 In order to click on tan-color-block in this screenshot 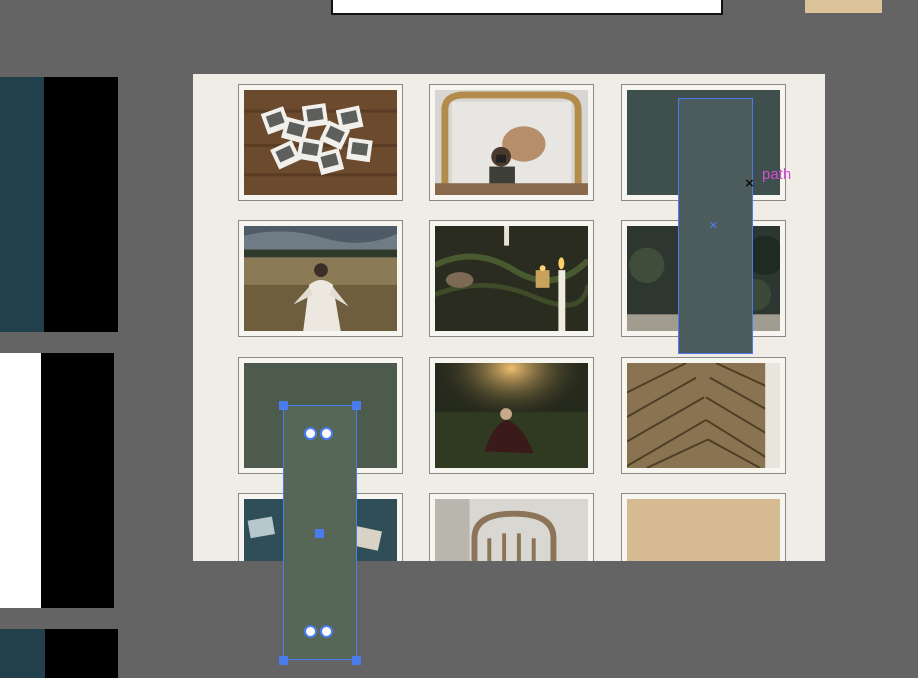, I will do `click(703, 530)`.